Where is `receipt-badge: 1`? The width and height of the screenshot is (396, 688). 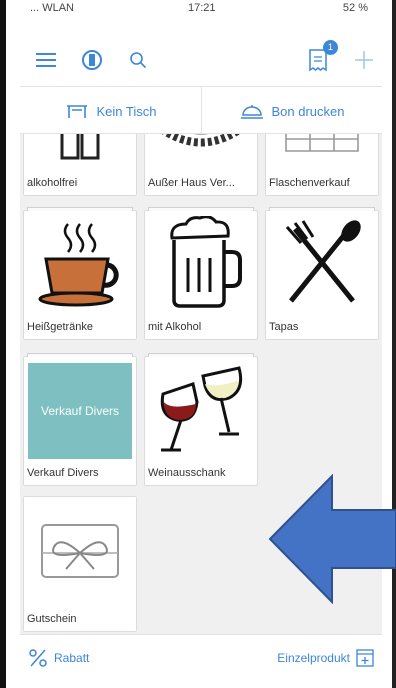
receipt-badge: 1 is located at coordinates (330, 47).